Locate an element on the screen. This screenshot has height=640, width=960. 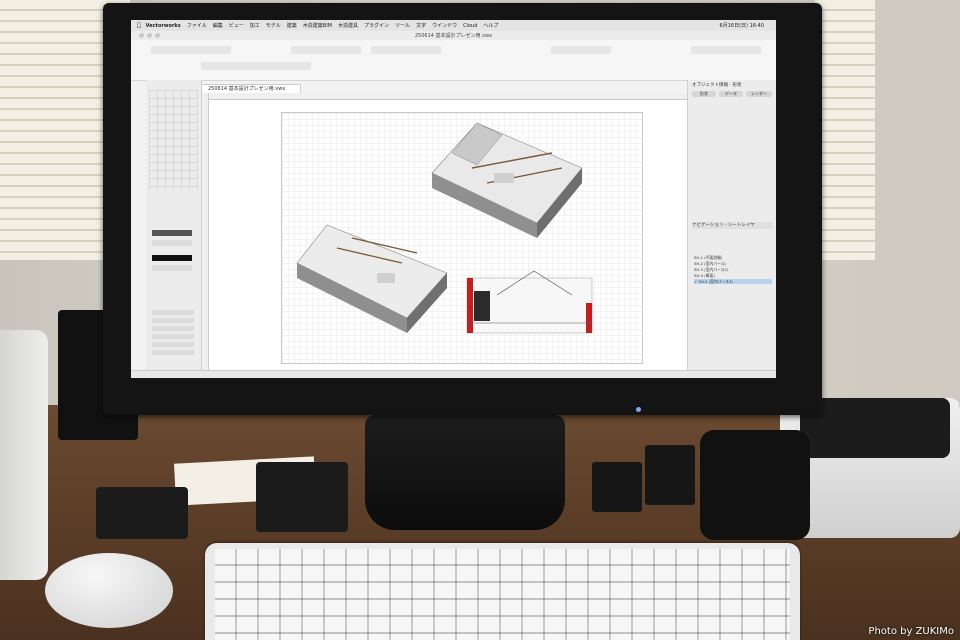
camera is located at coordinates (755, 485).